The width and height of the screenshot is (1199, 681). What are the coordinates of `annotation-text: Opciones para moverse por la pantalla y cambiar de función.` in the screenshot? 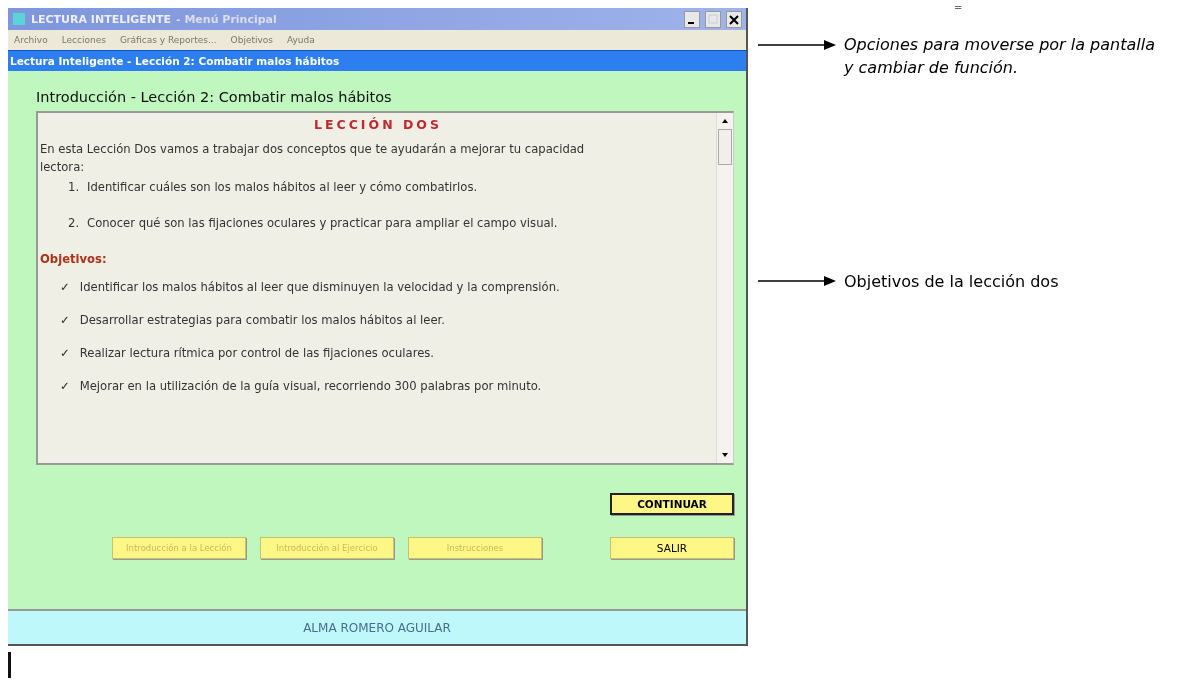 It's located at (1000, 56).